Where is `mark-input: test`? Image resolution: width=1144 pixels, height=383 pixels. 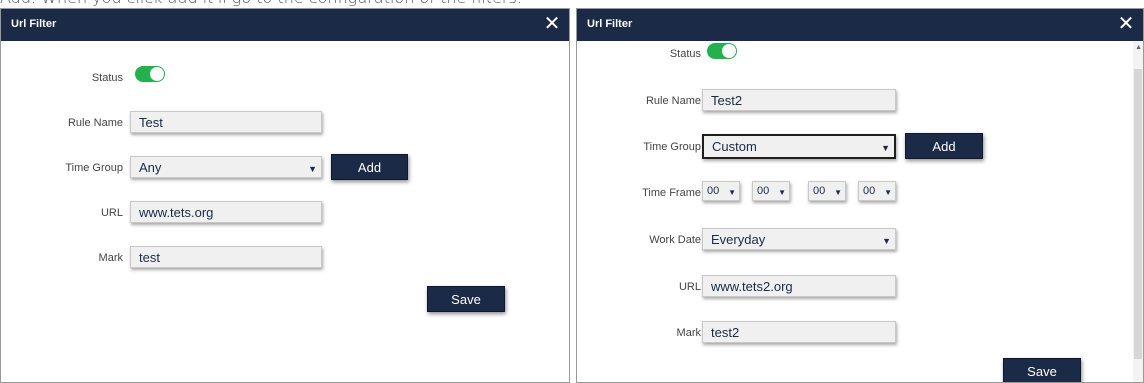 mark-input: test is located at coordinates (226, 257).